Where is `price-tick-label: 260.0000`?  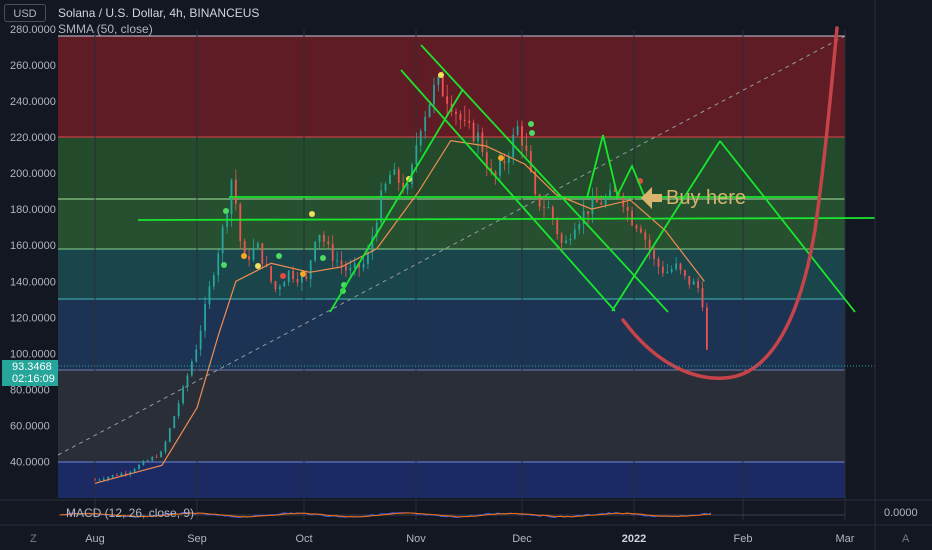 price-tick-label: 260.0000 is located at coordinates (33, 66).